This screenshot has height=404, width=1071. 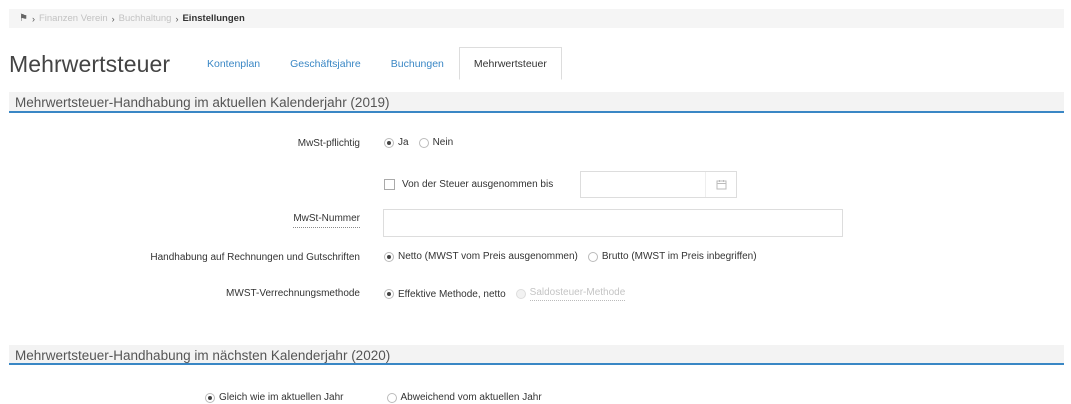 What do you see at coordinates (396, 142) in the screenshot?
I see `vat-liable-yes-option: Ja` at bounding box center [396, 142].